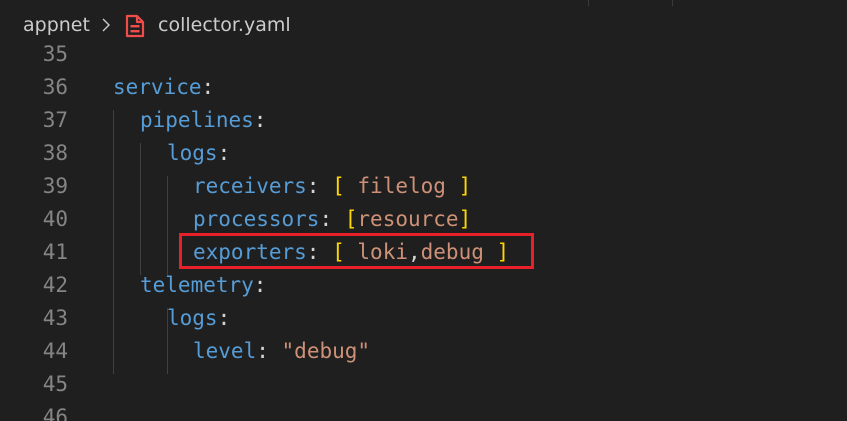 The width and height of the screenshot is (847, 421). I want to click on code-line: 37 pipelines:, so click(423, 120).